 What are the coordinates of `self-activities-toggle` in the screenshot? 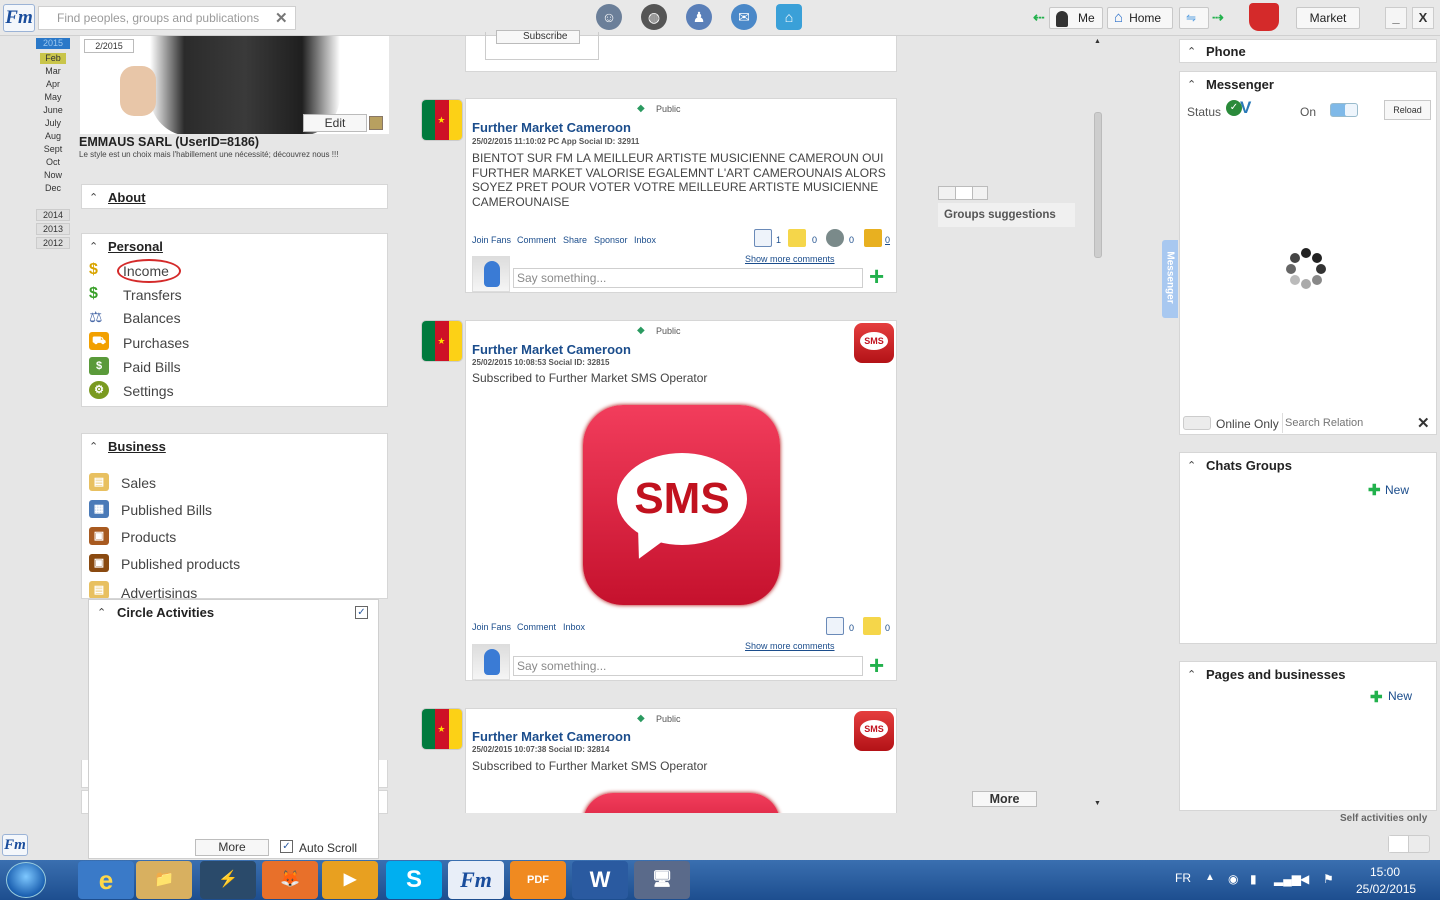 It's located at (1409, 844).